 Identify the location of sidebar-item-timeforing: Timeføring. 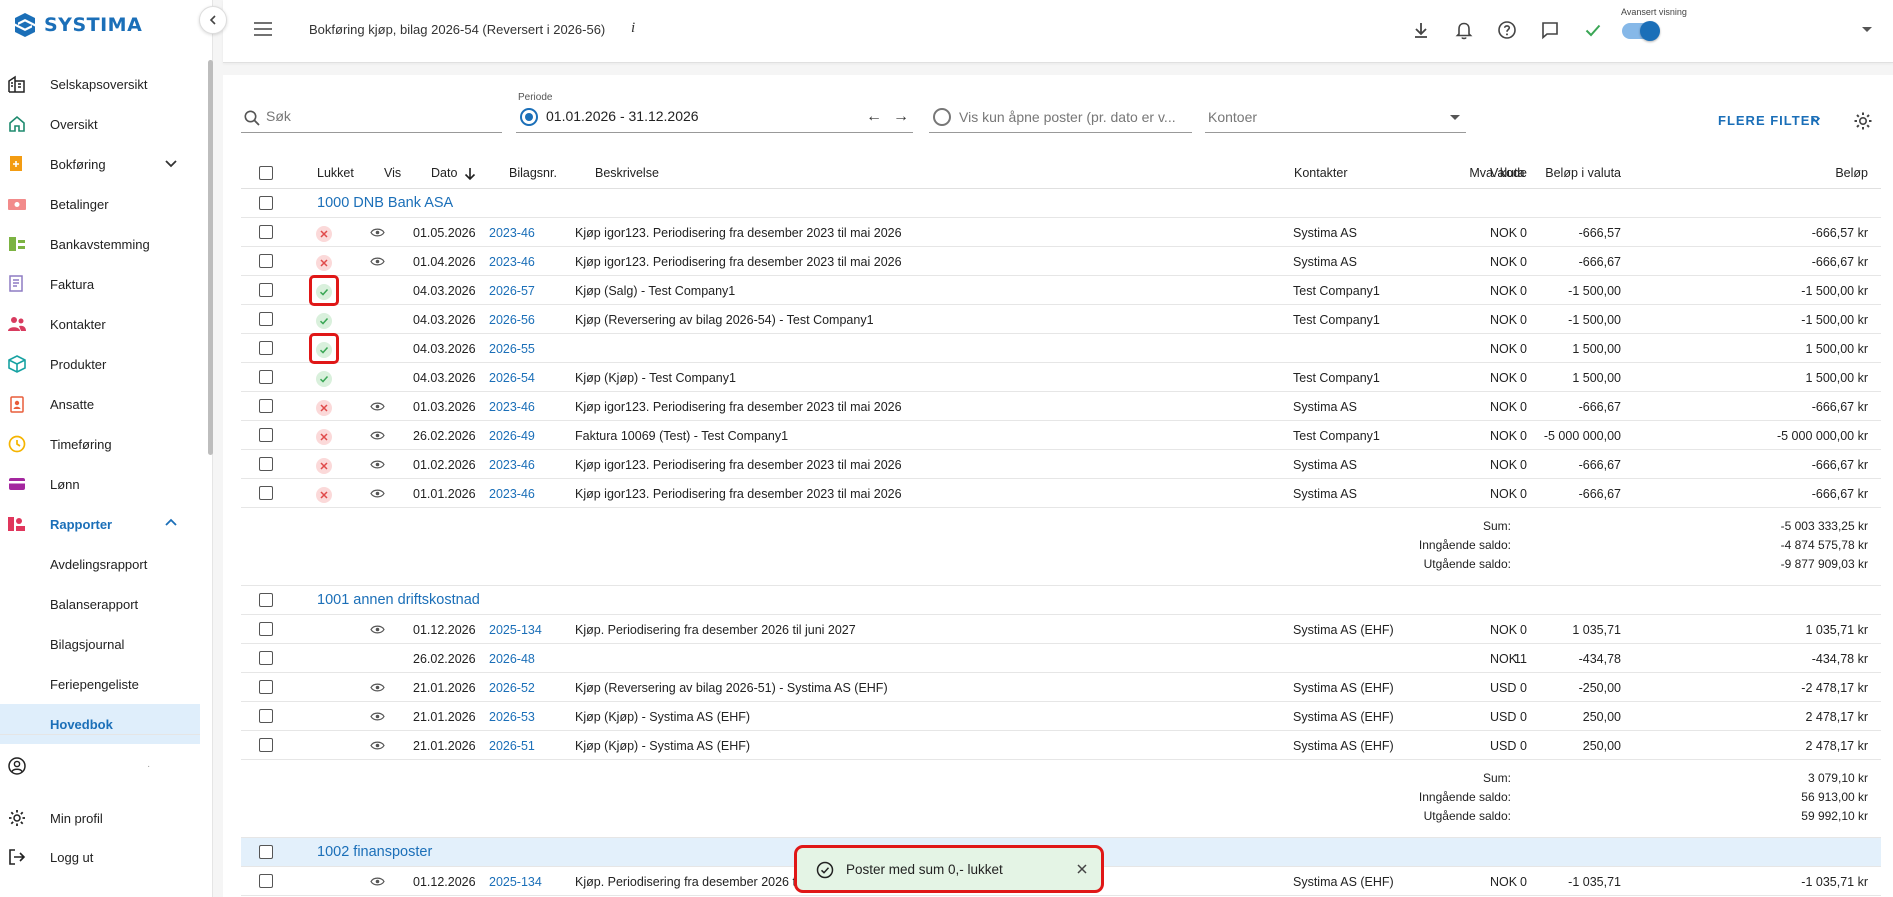
(100, 444).